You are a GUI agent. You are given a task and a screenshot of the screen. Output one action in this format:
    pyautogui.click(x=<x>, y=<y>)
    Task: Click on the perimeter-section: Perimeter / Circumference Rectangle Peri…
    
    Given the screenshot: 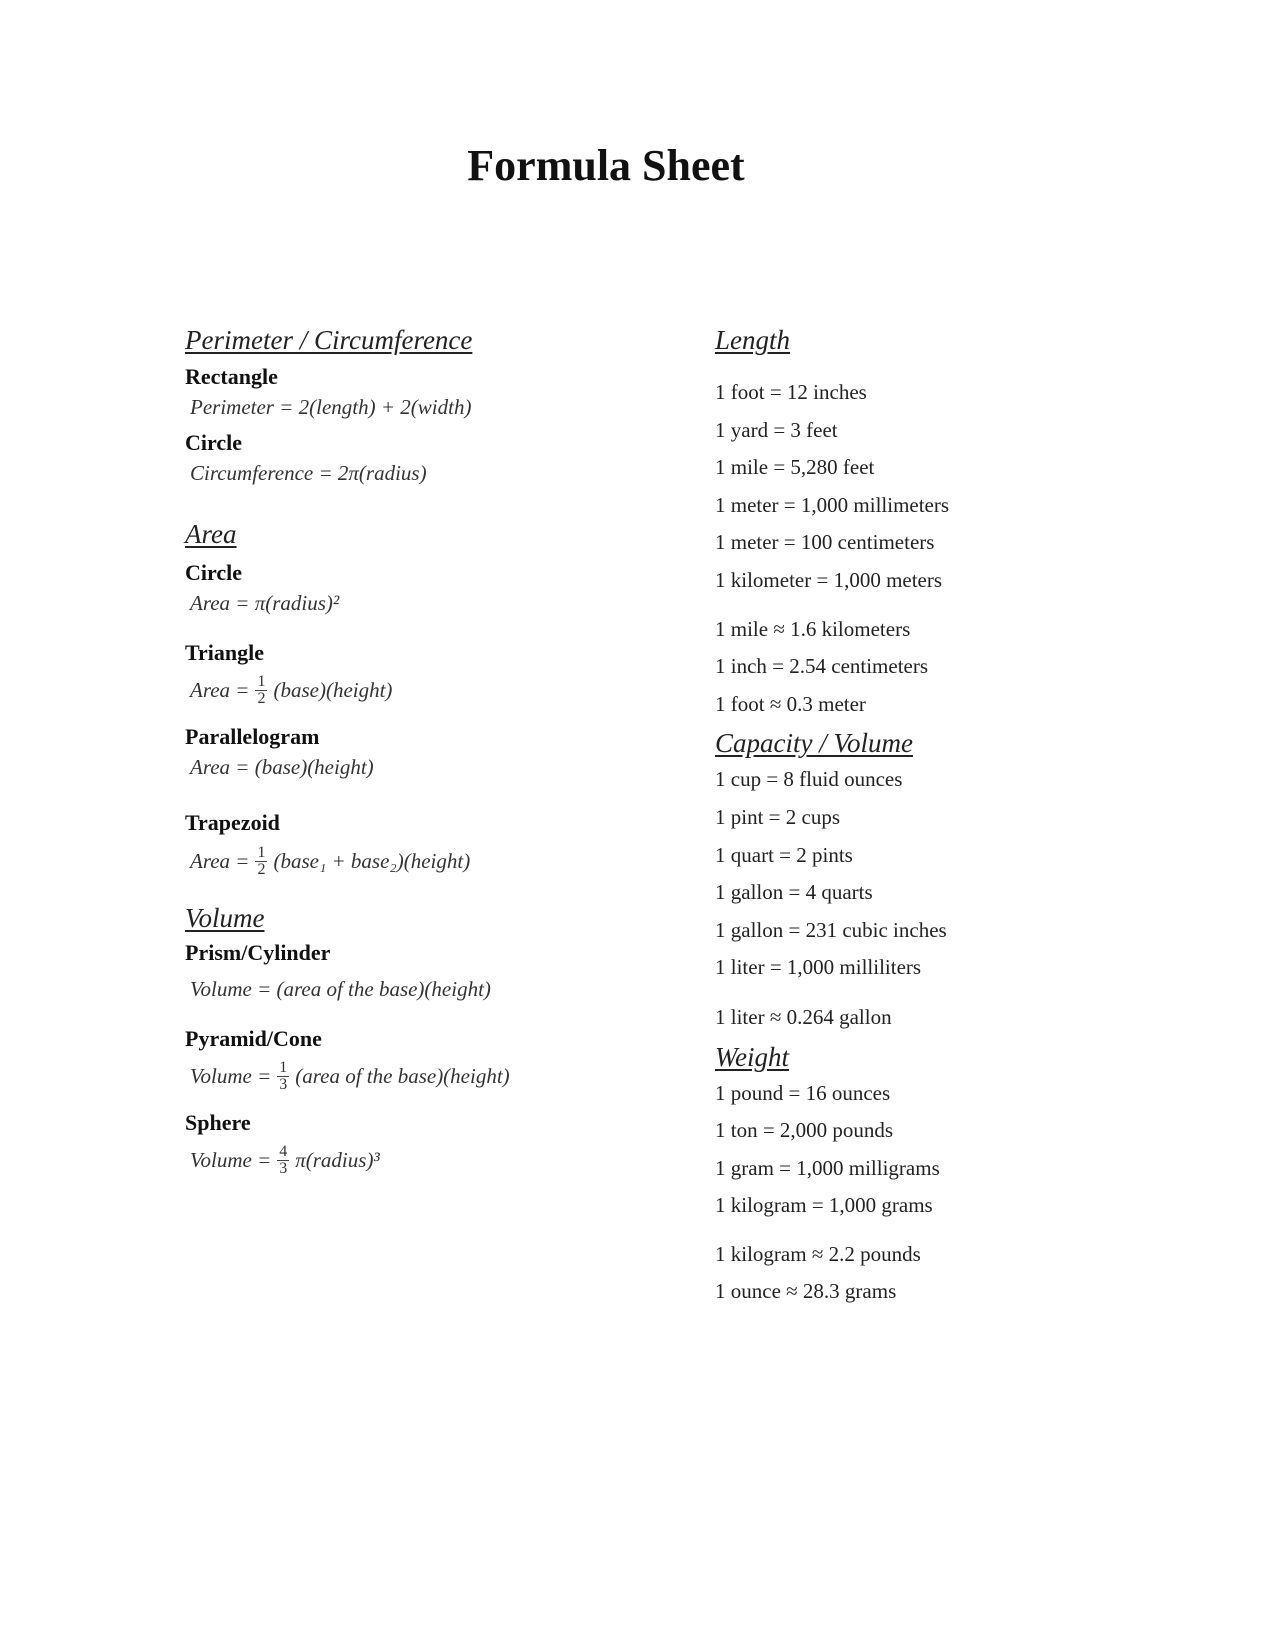 What is the action you would take?
    pyautogui.click(x=425, y=405)
    